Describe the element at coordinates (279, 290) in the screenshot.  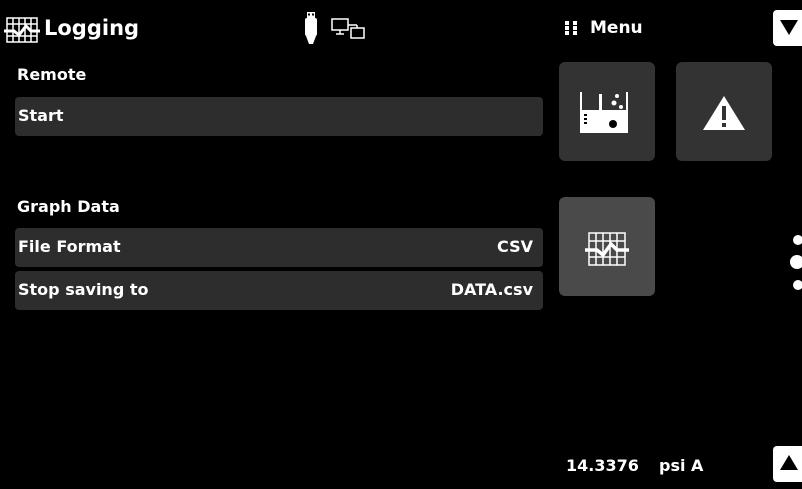
I see `stop-saving-row: Stop saving to DATA.csv` at that location.